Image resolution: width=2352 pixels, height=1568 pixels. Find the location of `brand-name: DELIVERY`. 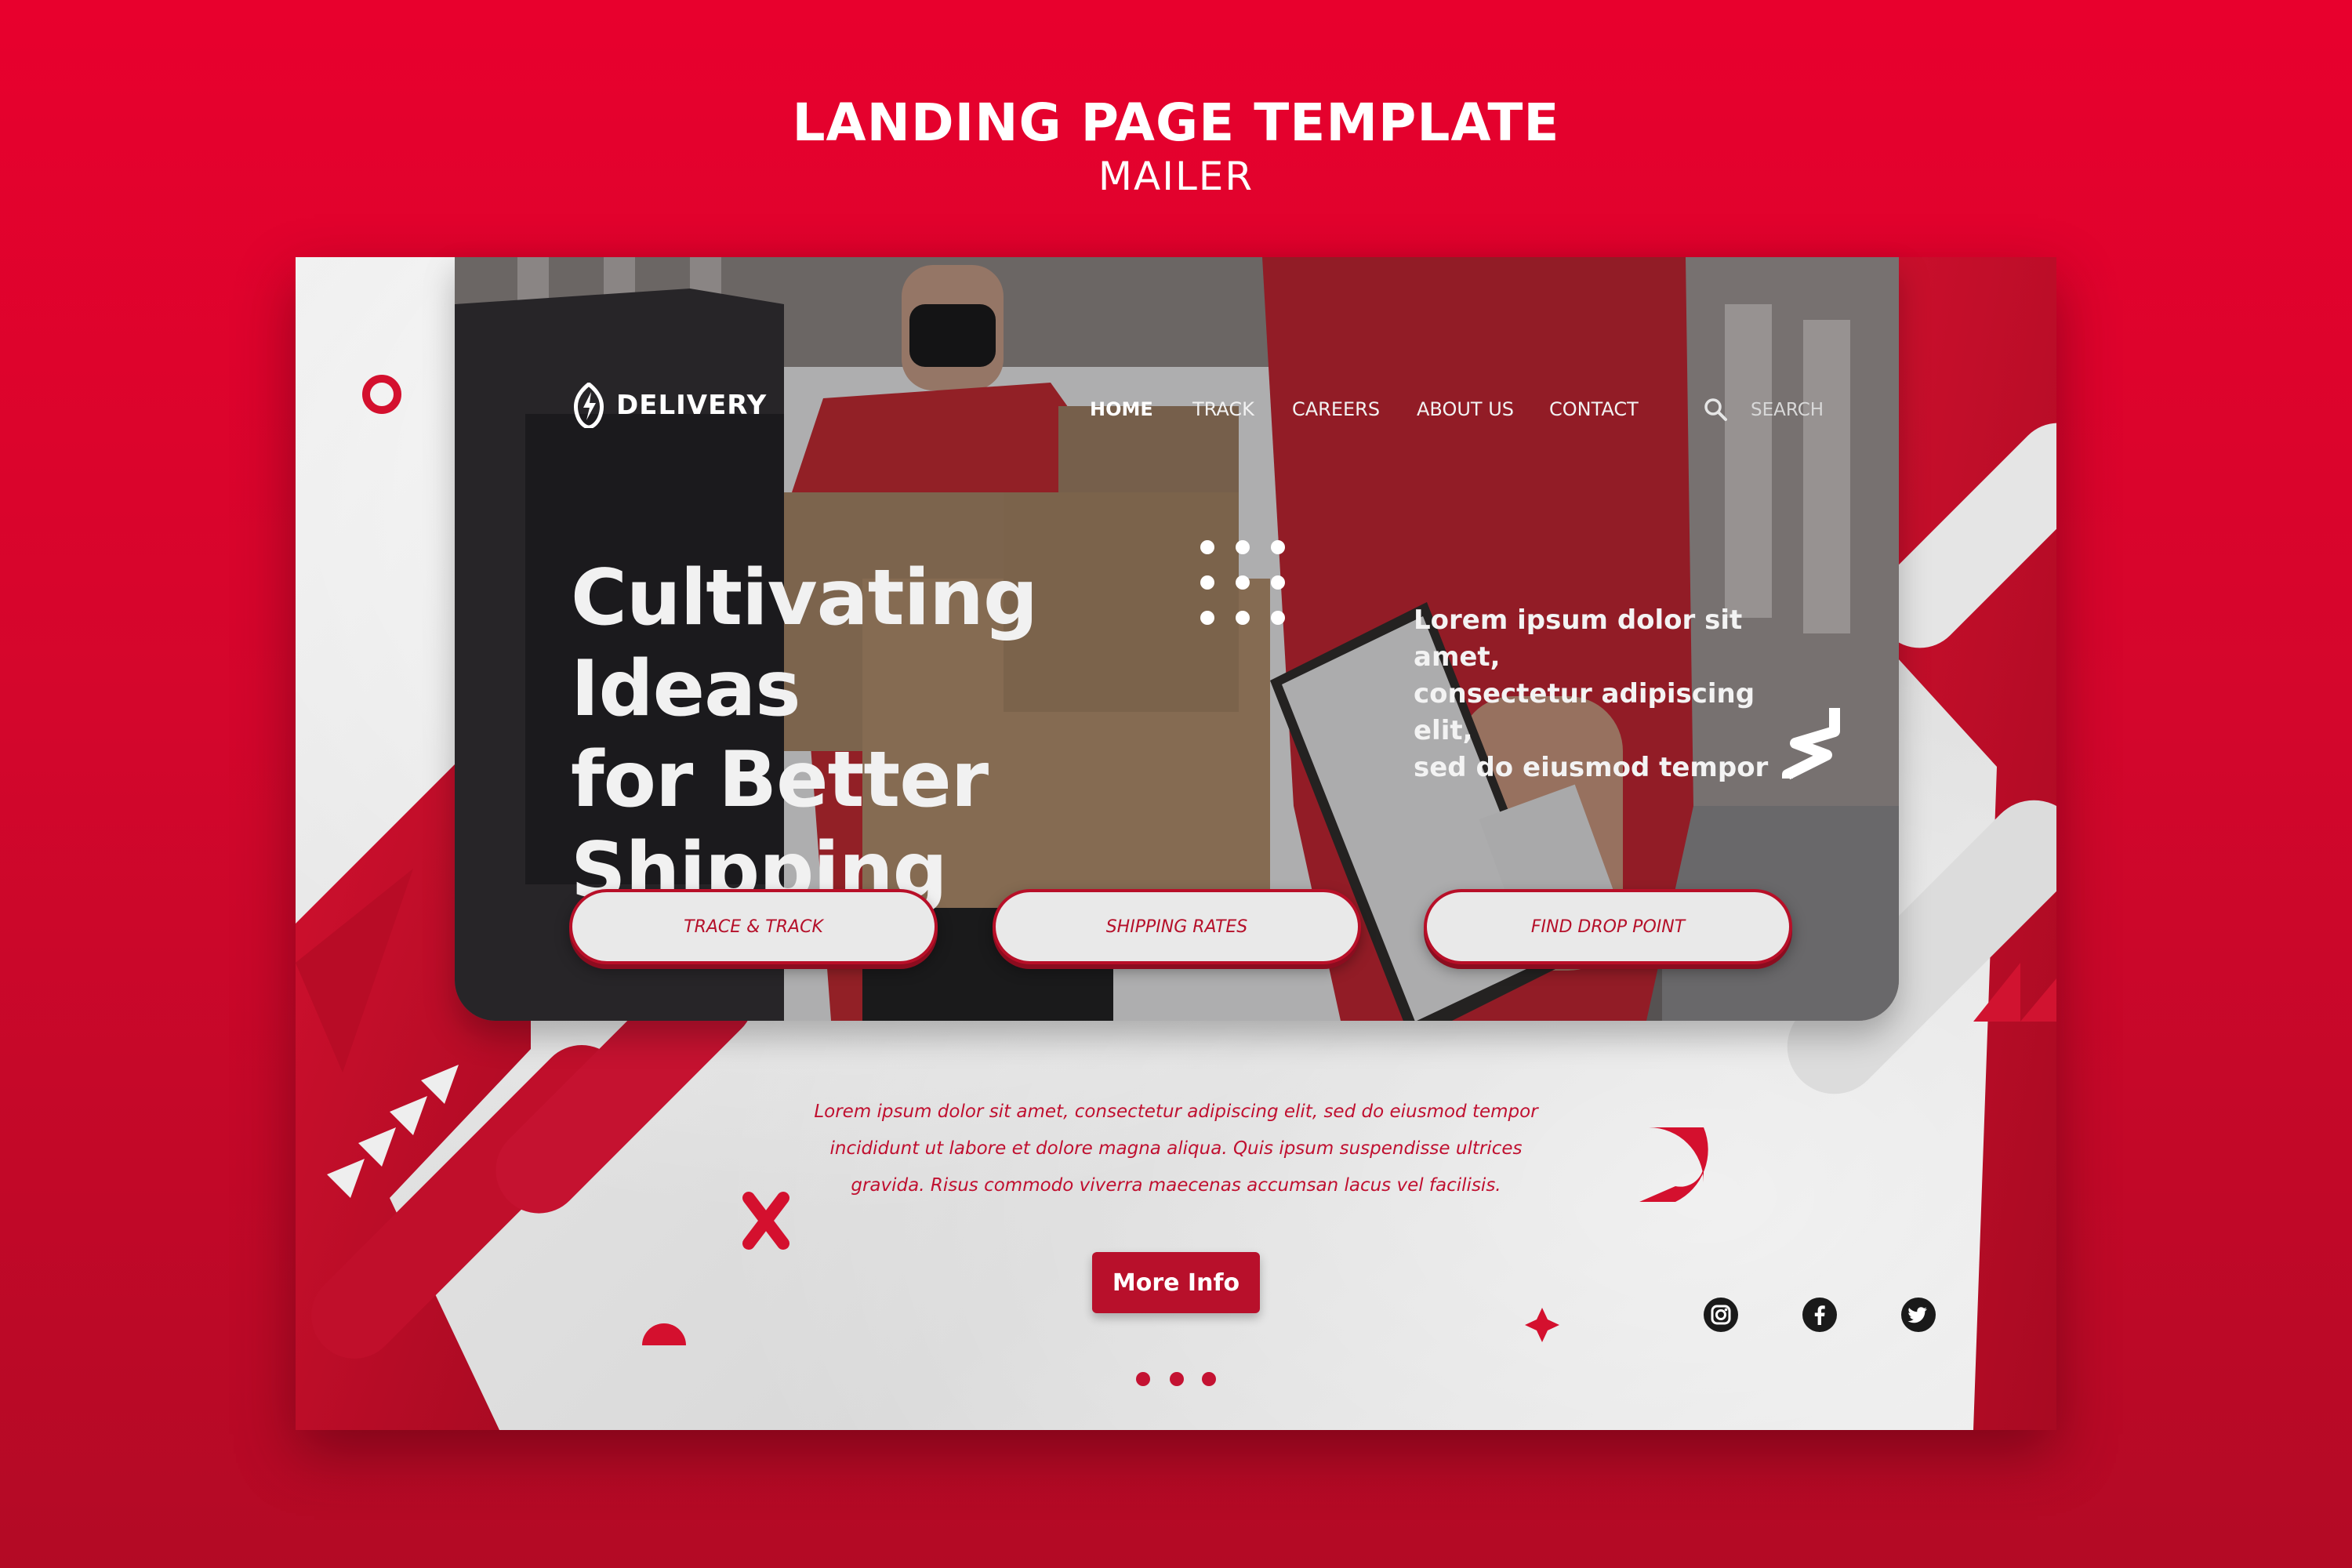

brand-name: DELIVERY is located at coordinates (692, 405).